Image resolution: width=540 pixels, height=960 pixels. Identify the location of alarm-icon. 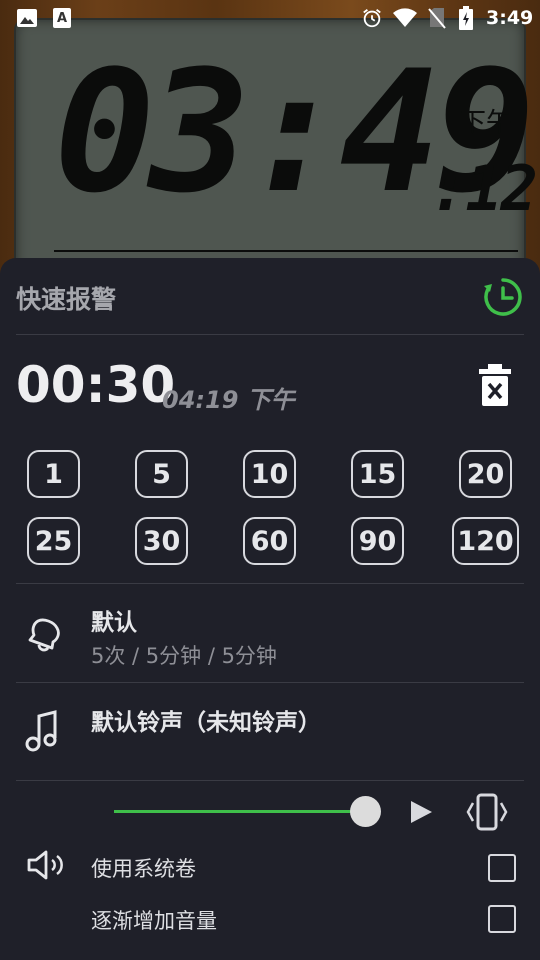
(372, 18).